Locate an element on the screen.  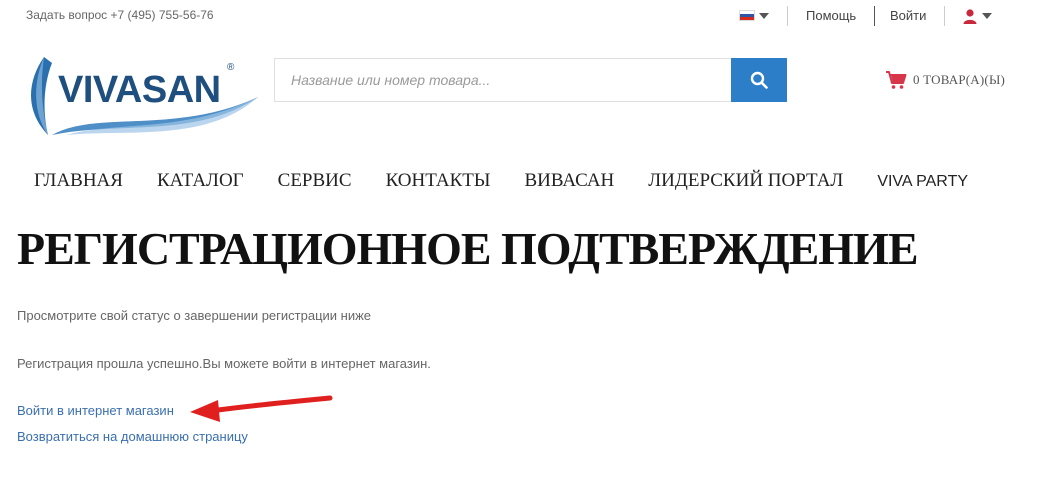
user-menu is located at coordinates (977, 16).